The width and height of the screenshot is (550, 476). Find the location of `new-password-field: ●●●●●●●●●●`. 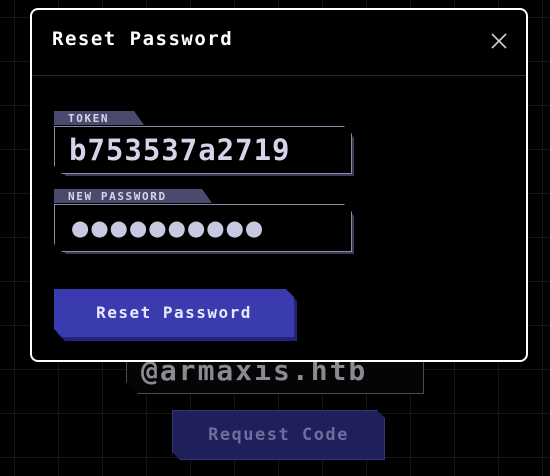

new-password-field: ●●●●●●●●●● is located at coordinates (203, 228).